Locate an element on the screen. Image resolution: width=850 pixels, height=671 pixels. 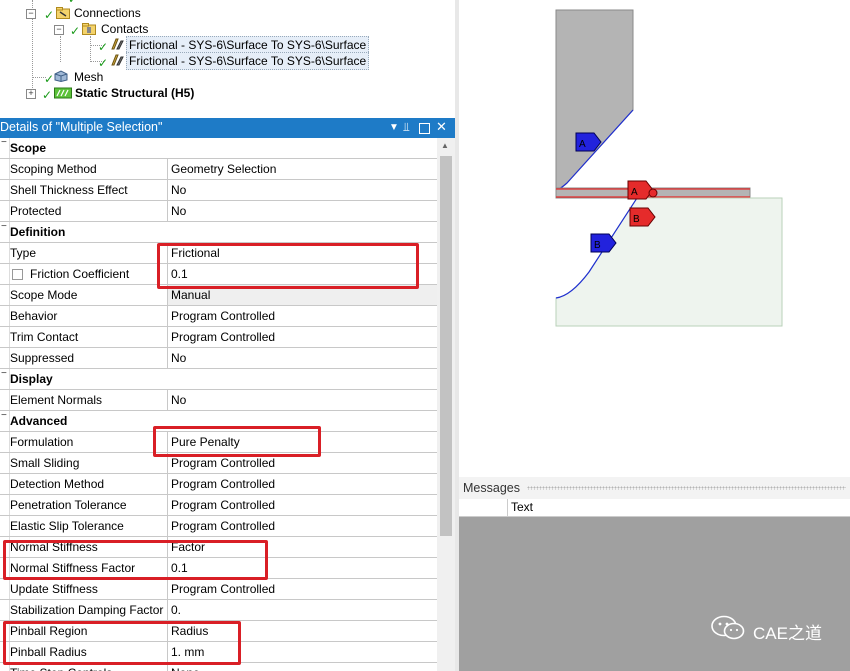
property-label: Suppressed is located at coordinates (89, 358).